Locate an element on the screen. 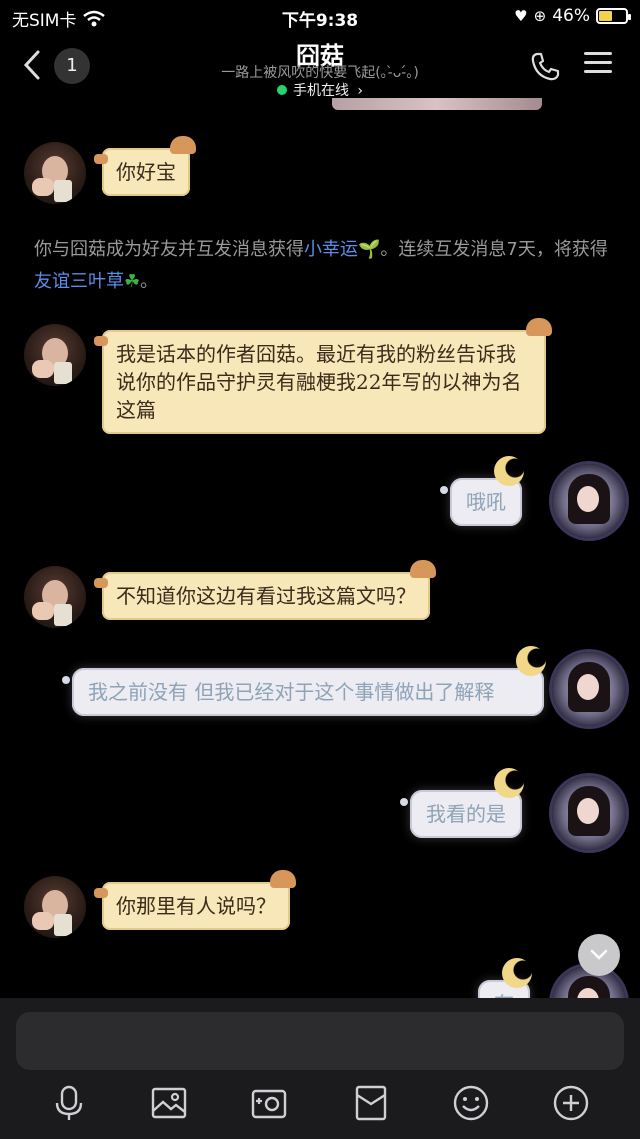 The image size is (640, 1139). emoji-icon is located at coordinates (471, 1103).